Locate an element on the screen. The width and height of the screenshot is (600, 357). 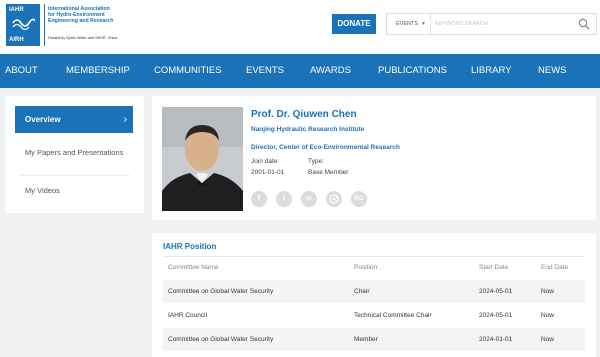
profile-institute: Nanjing Hydraulic Research Institute is located at coordinates (307, 129).